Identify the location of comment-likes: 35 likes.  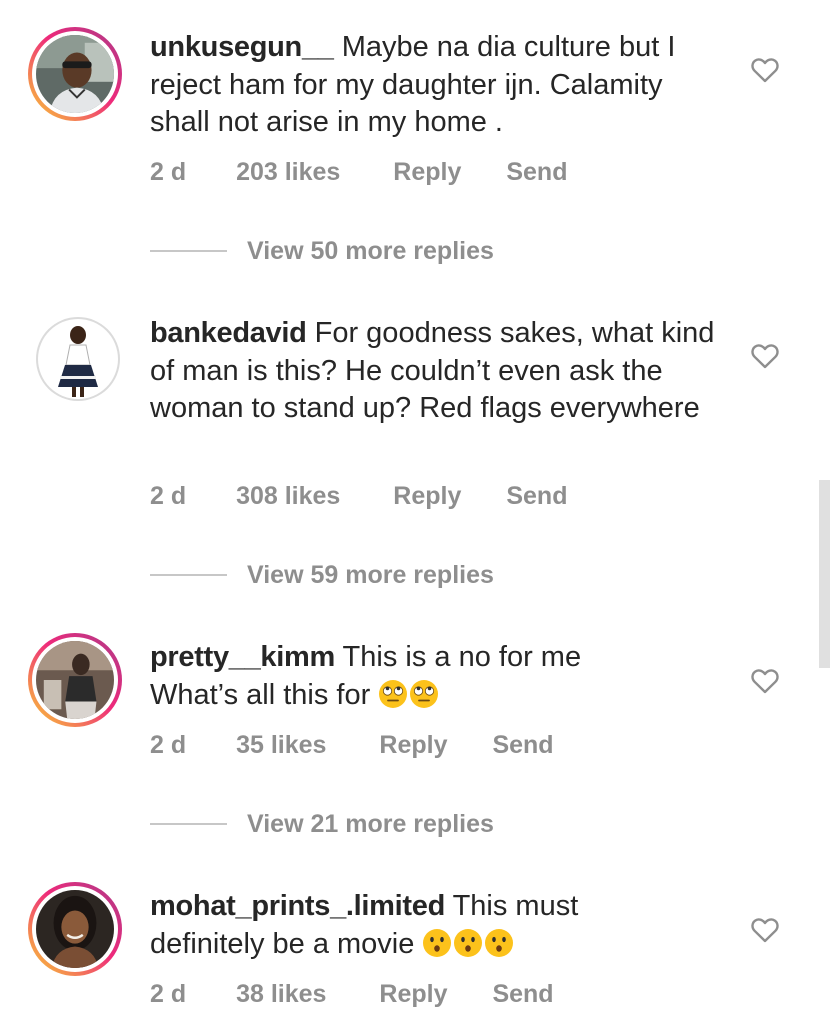
(281, 745).